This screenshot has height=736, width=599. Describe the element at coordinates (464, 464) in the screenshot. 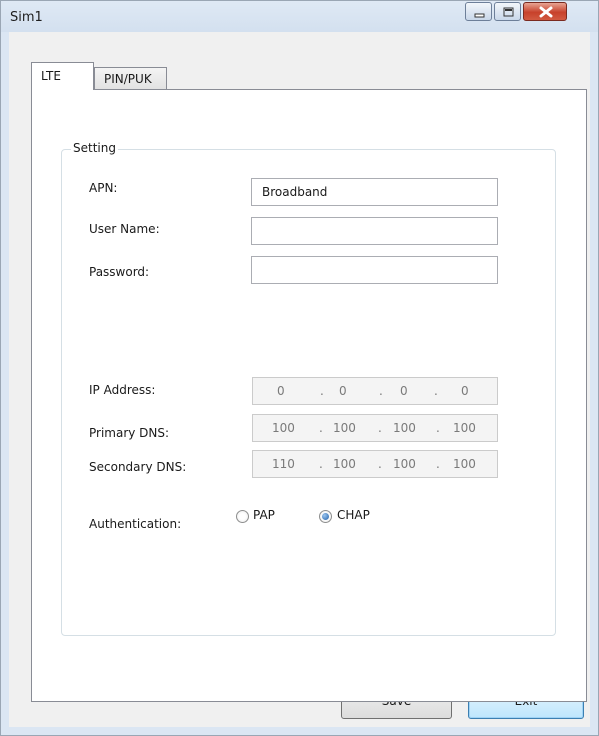

I see `secondary-dns-octet-4: 100` at that location.